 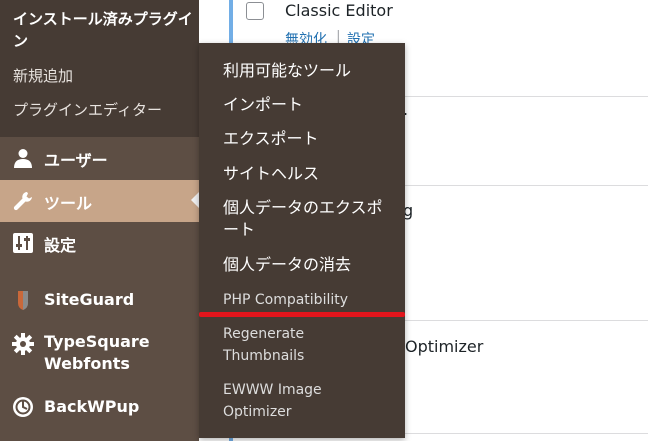 I want to click on flyout-item-available-tools: 利用可能なツール, so click(x=310, y=71).